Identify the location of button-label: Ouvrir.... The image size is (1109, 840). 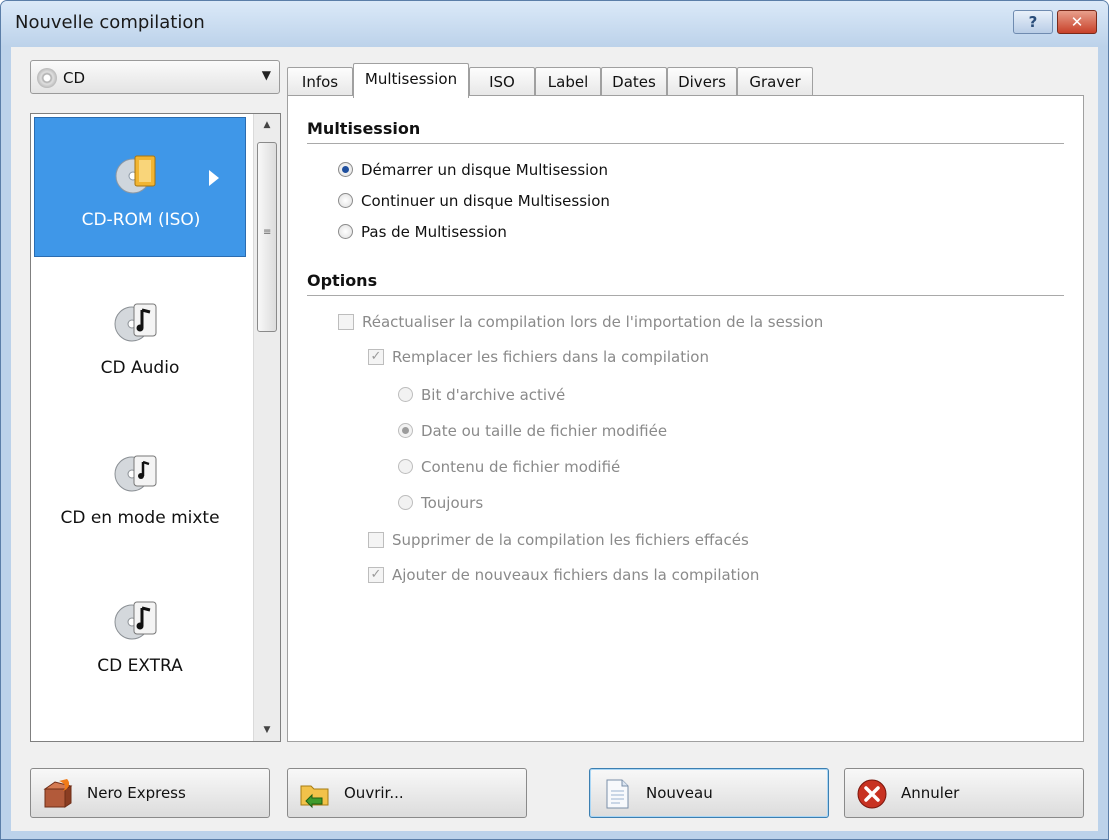
(374, 793).